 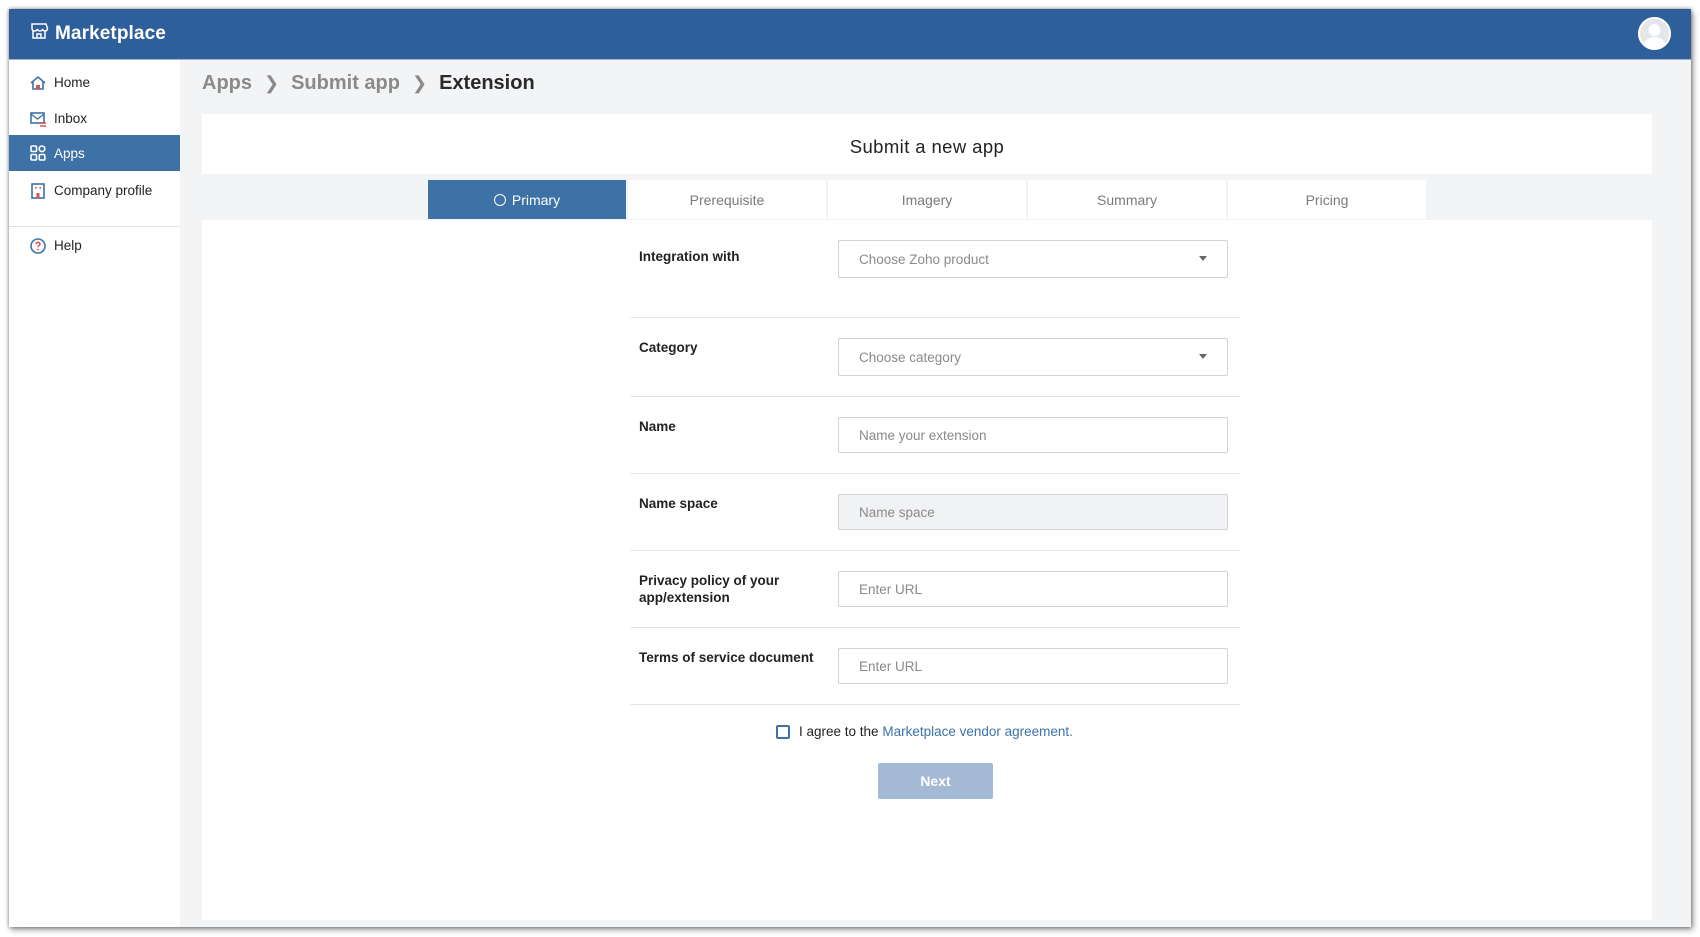 I want to click on sidebar-item-apps: Apps, so click(x=94, y=153).